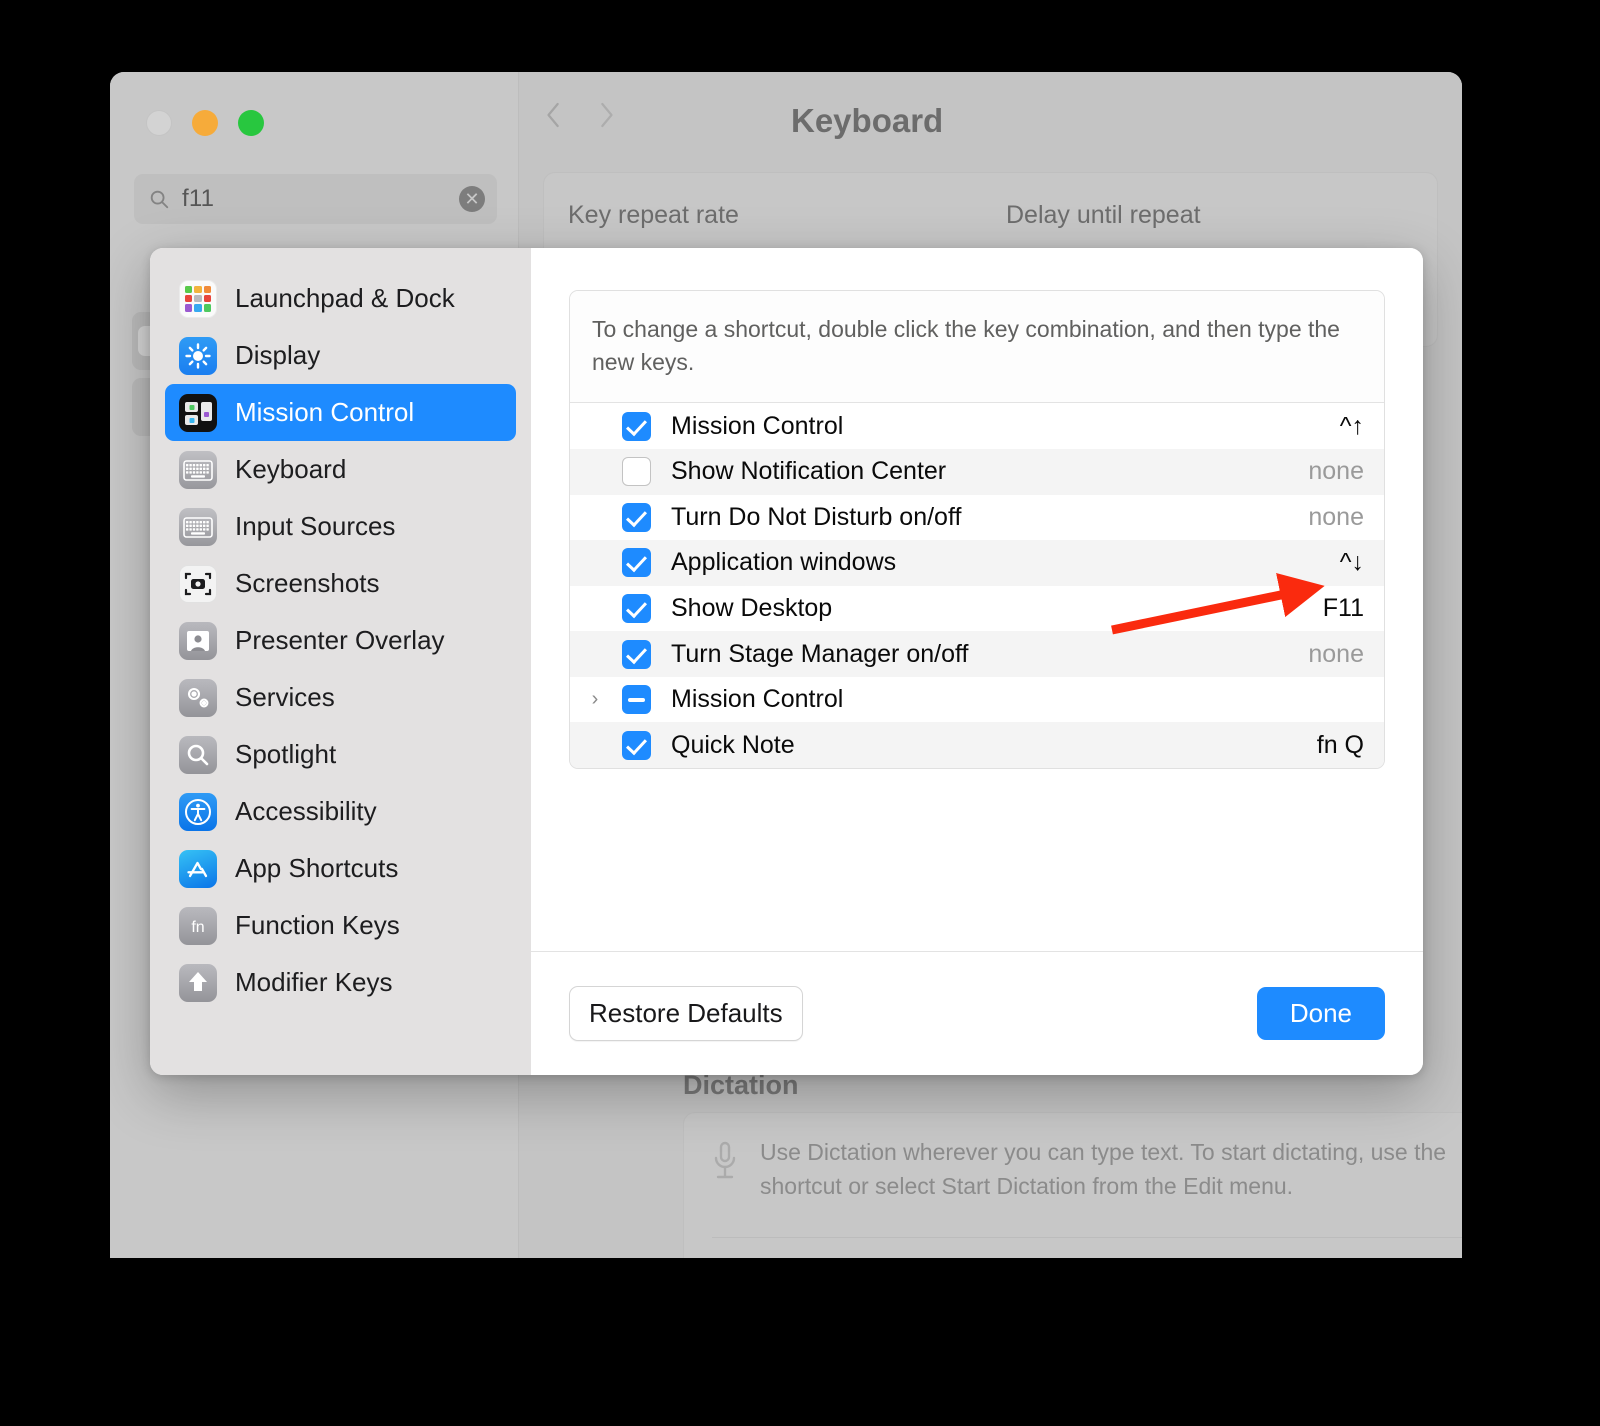 The width and height of the screenshot is (1600, 1426). What do you see at coordinates (314, 982) in the screenshot?
I see `sidebar-item-label: Modifier Keys` at bounding box center [314, 982].